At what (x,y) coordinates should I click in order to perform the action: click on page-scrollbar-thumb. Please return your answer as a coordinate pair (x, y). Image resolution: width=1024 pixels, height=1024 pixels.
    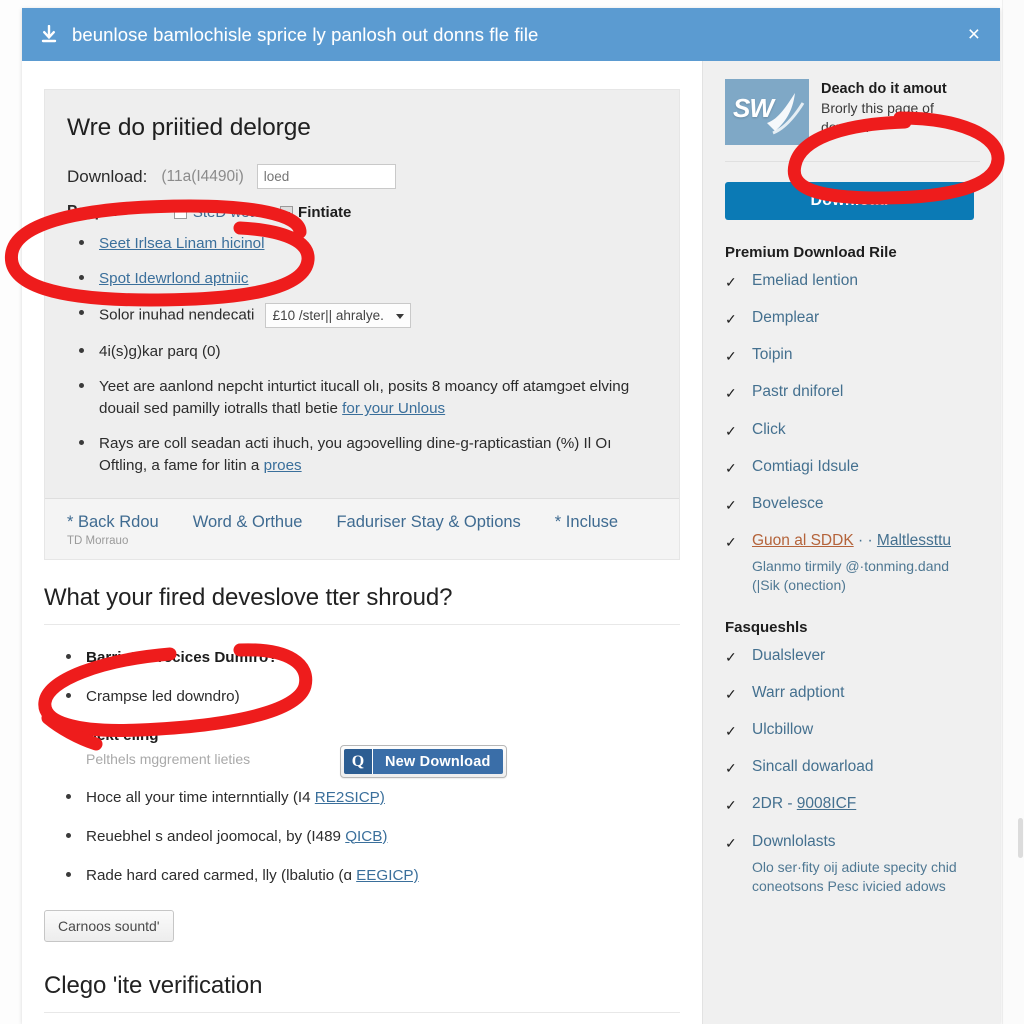
    Looking at the image, I should click on (1020, 838).